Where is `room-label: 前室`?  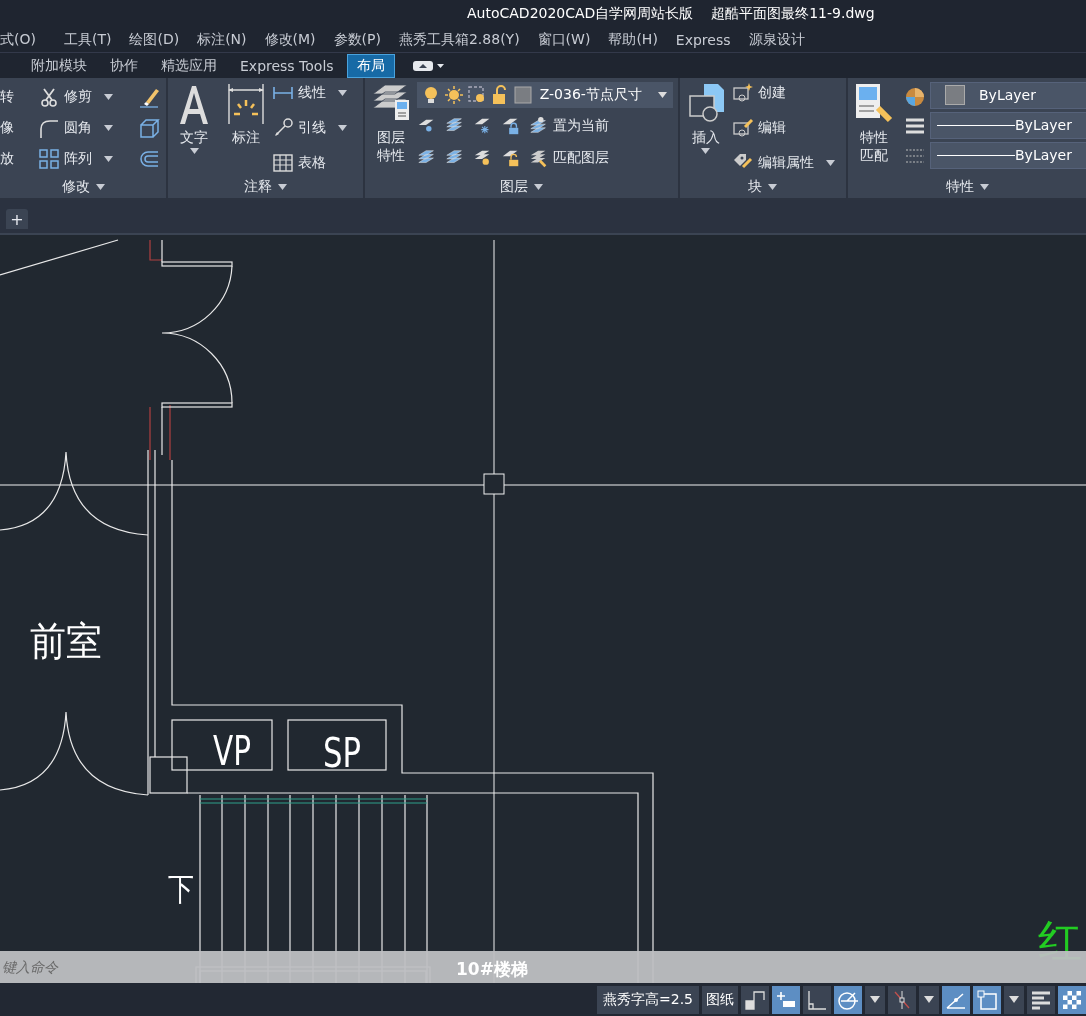 room-label: 前室 is located at coordinates (70, 641).